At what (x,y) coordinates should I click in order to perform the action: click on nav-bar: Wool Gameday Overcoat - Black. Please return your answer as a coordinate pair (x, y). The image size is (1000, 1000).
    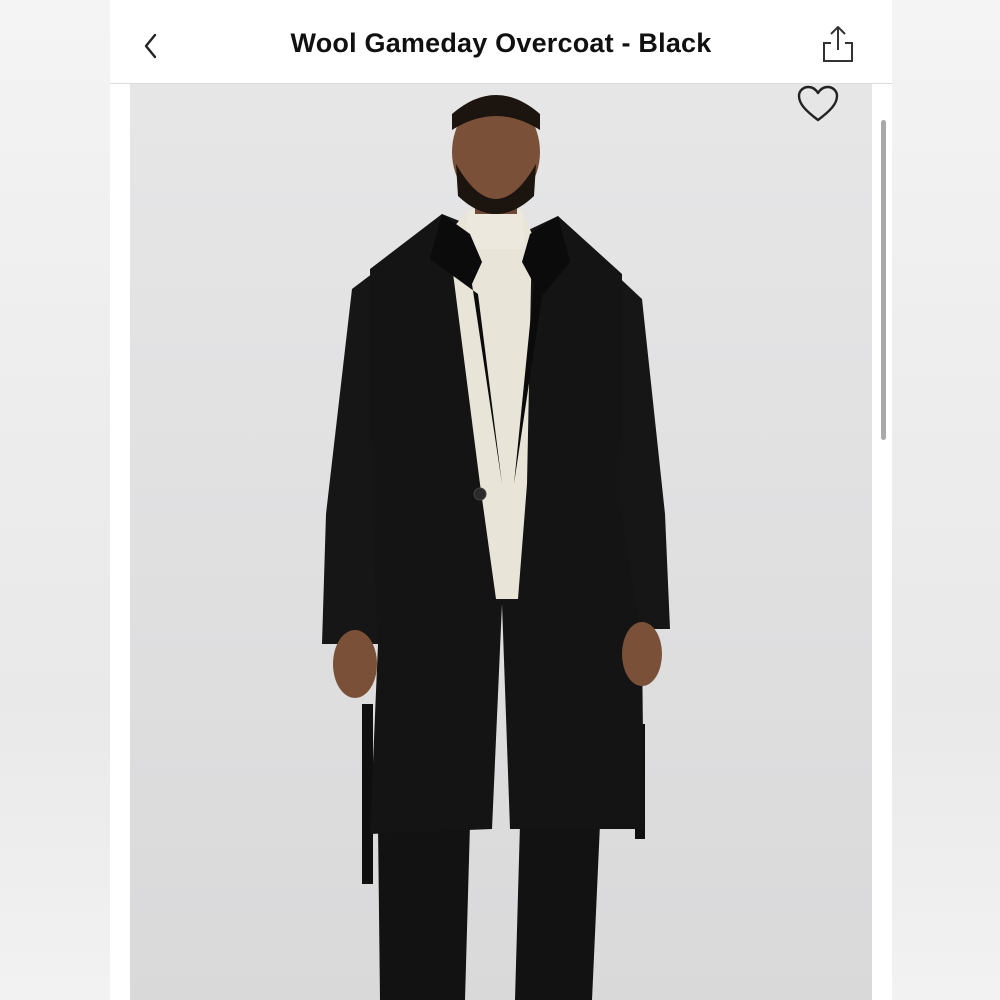
    Looking at the image, I should click on (501, 42).